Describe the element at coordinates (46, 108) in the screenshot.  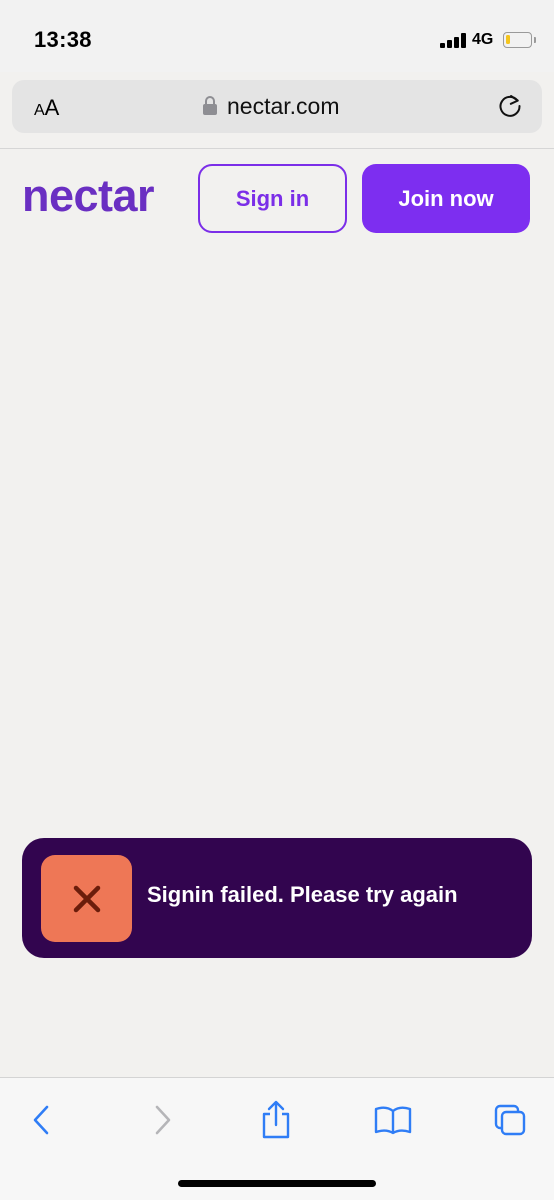
I see `text-size-button: AA` at that location.